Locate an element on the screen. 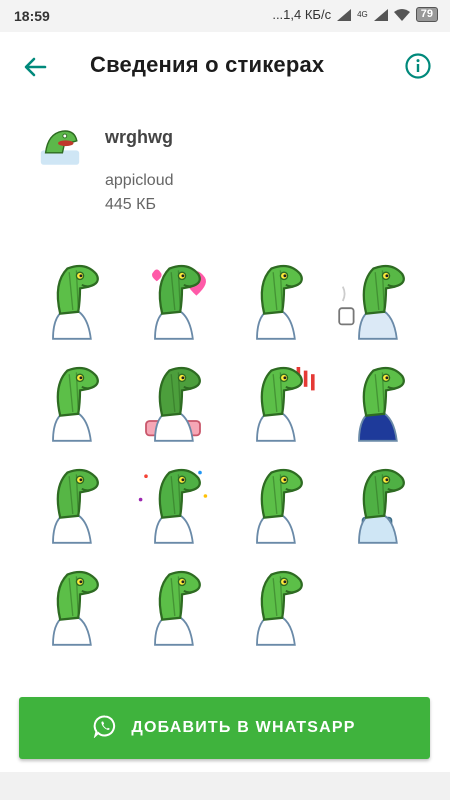 This screenshot has width=450, height=800. dino-shrug-sticker is located at coordinates (71, 403).